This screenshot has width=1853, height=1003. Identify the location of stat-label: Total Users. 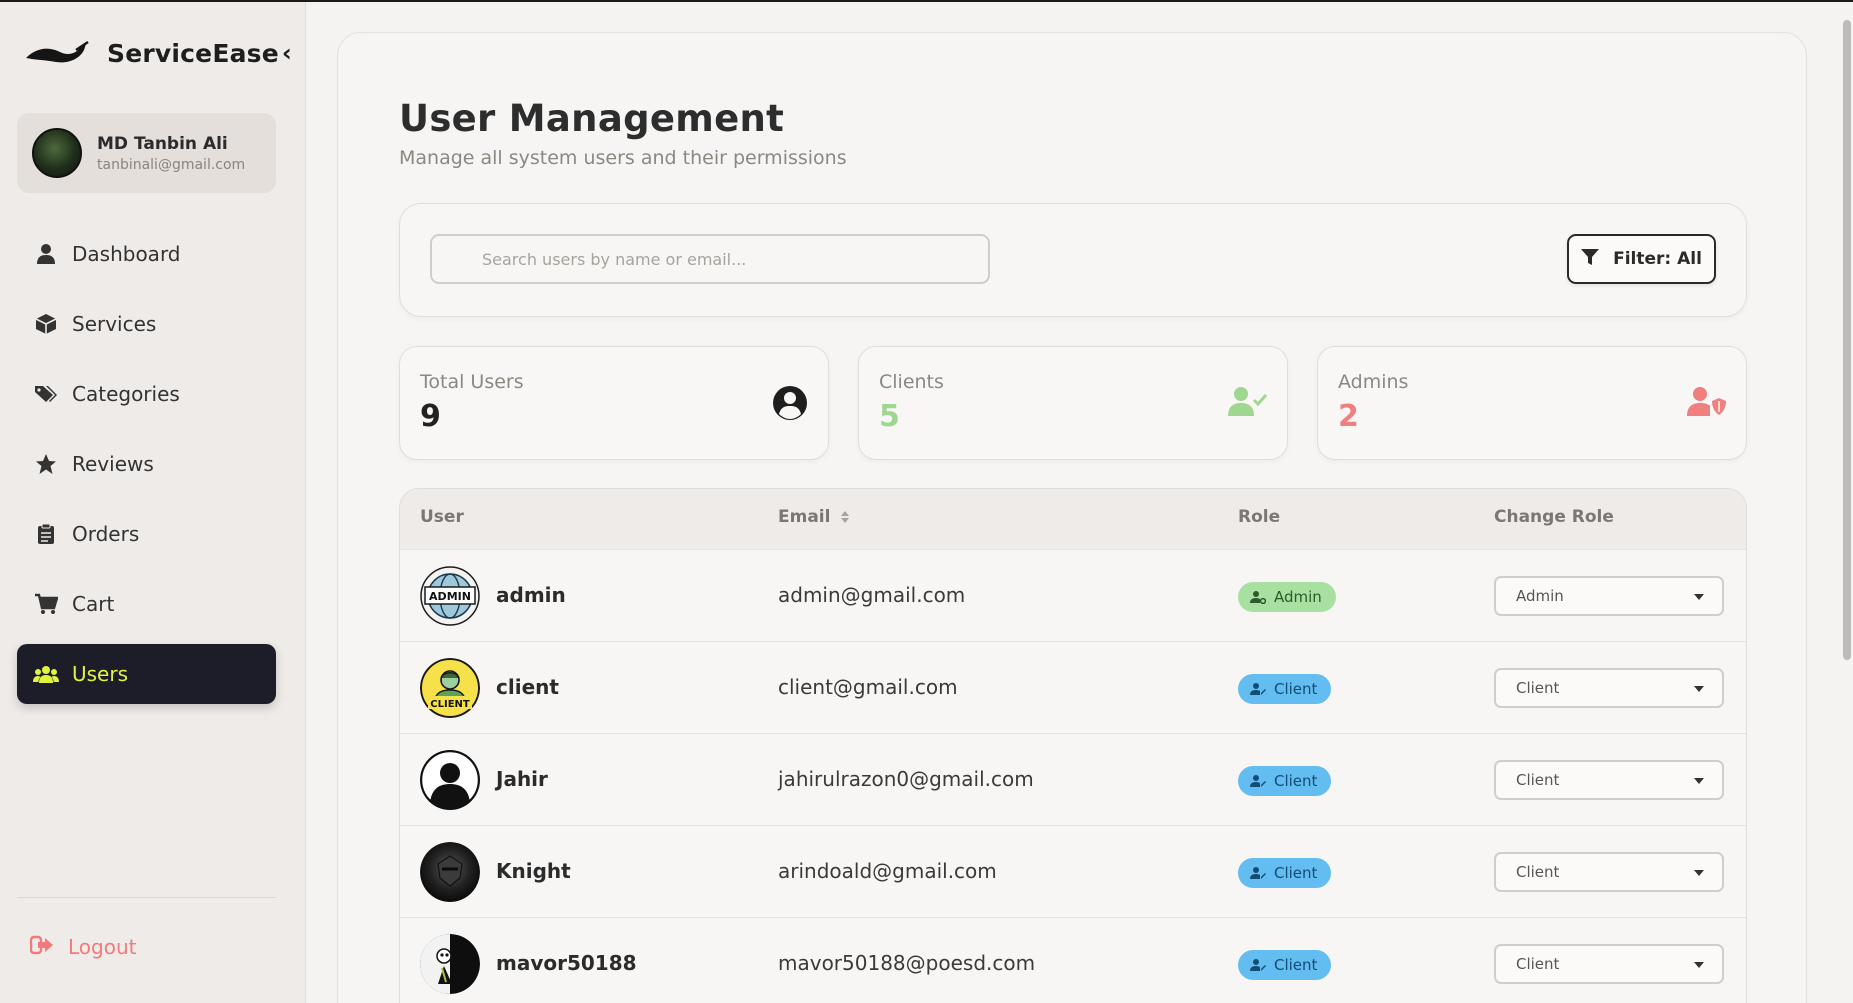
(472, 382).